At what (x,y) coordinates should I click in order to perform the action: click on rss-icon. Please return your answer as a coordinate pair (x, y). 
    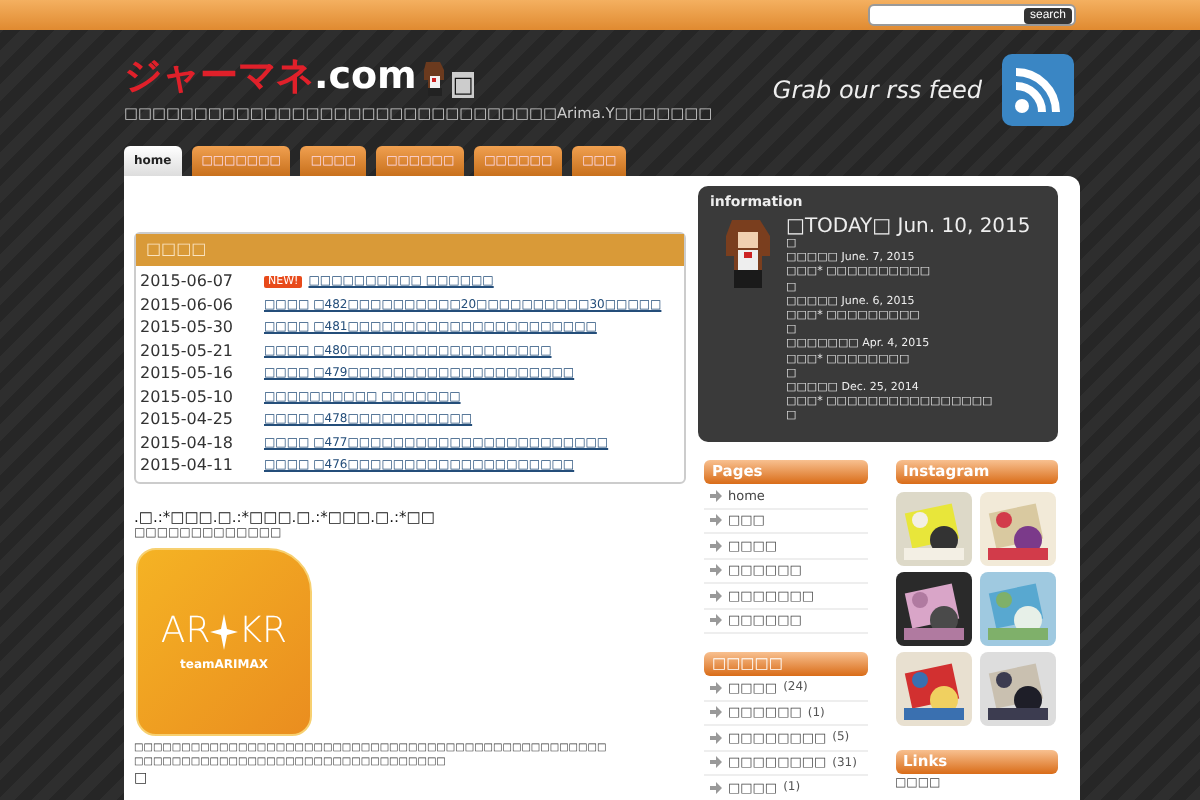
    Looking at the image, I should click on (1038, 90).